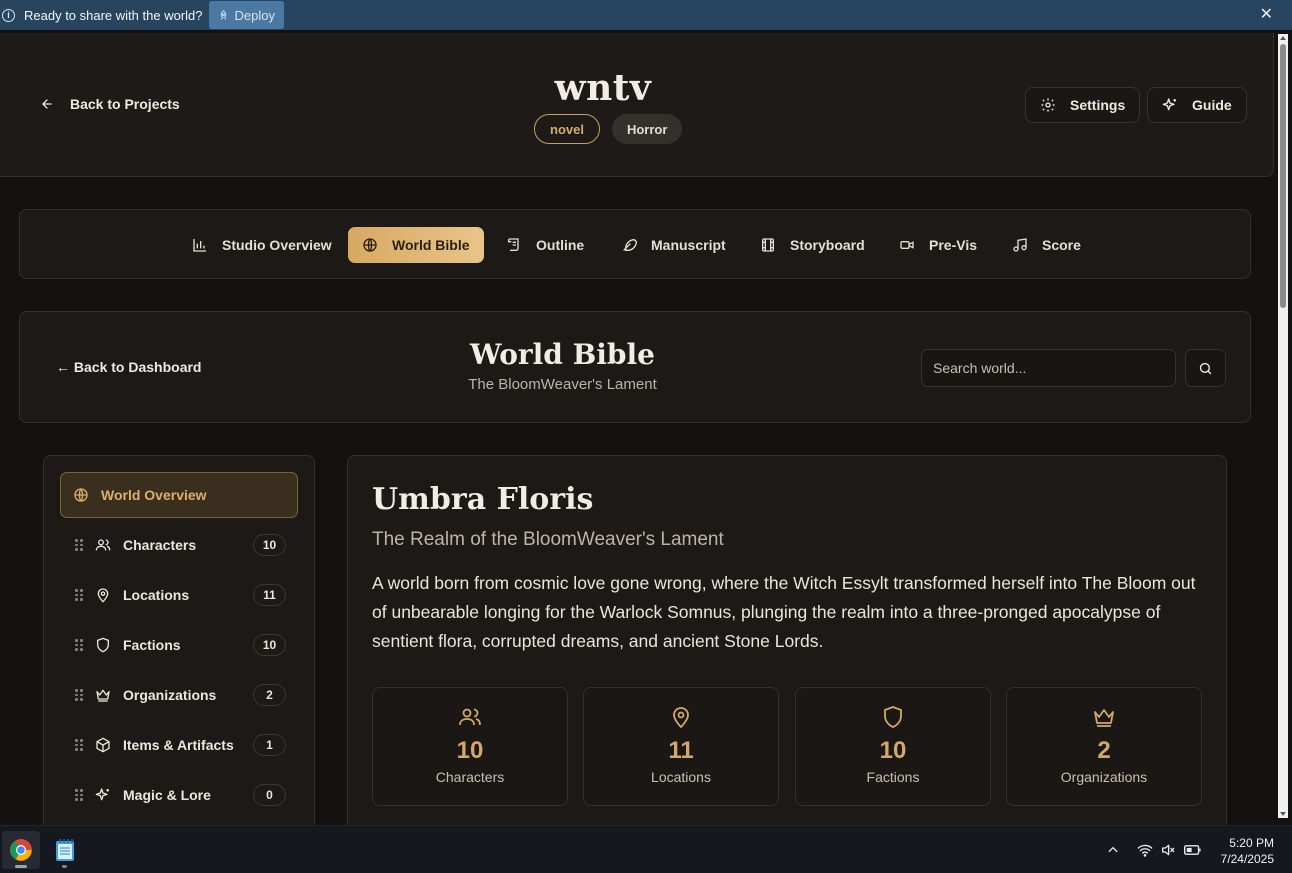 The height and width of the screenshot is (873, 1292). I want to click on world-name: Umbra Floris, so click(483, 499).